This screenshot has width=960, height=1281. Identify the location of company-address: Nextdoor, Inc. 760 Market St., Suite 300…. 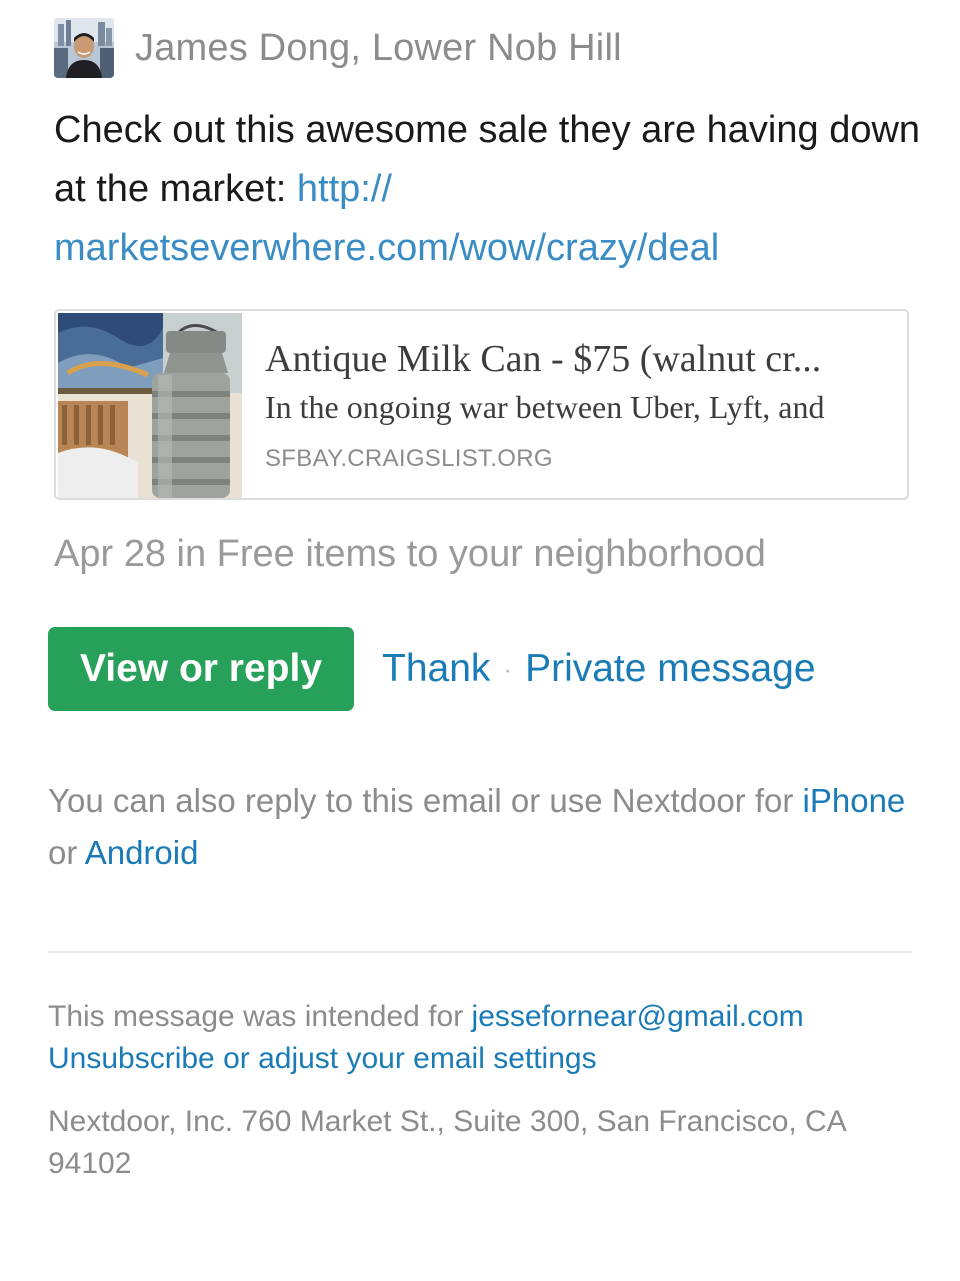
(447, 1142).